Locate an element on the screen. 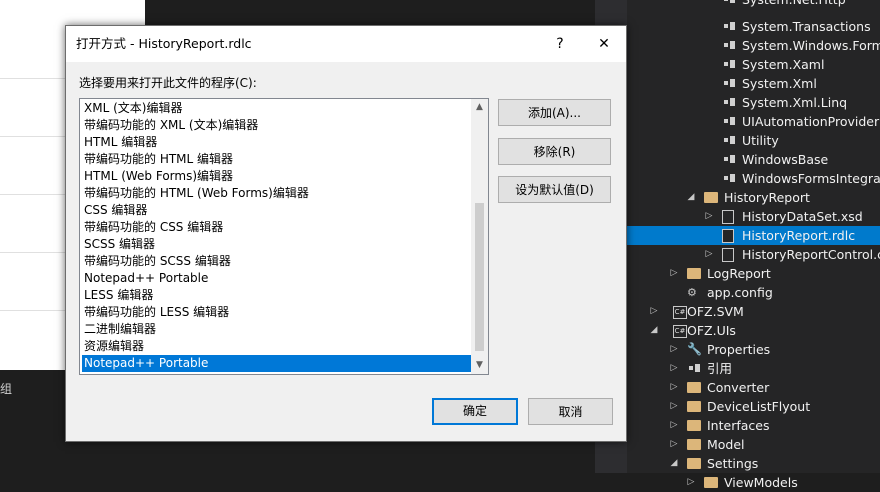  tree-node: ▷ DeviceListFlyout is located at coordinates (753, 406).